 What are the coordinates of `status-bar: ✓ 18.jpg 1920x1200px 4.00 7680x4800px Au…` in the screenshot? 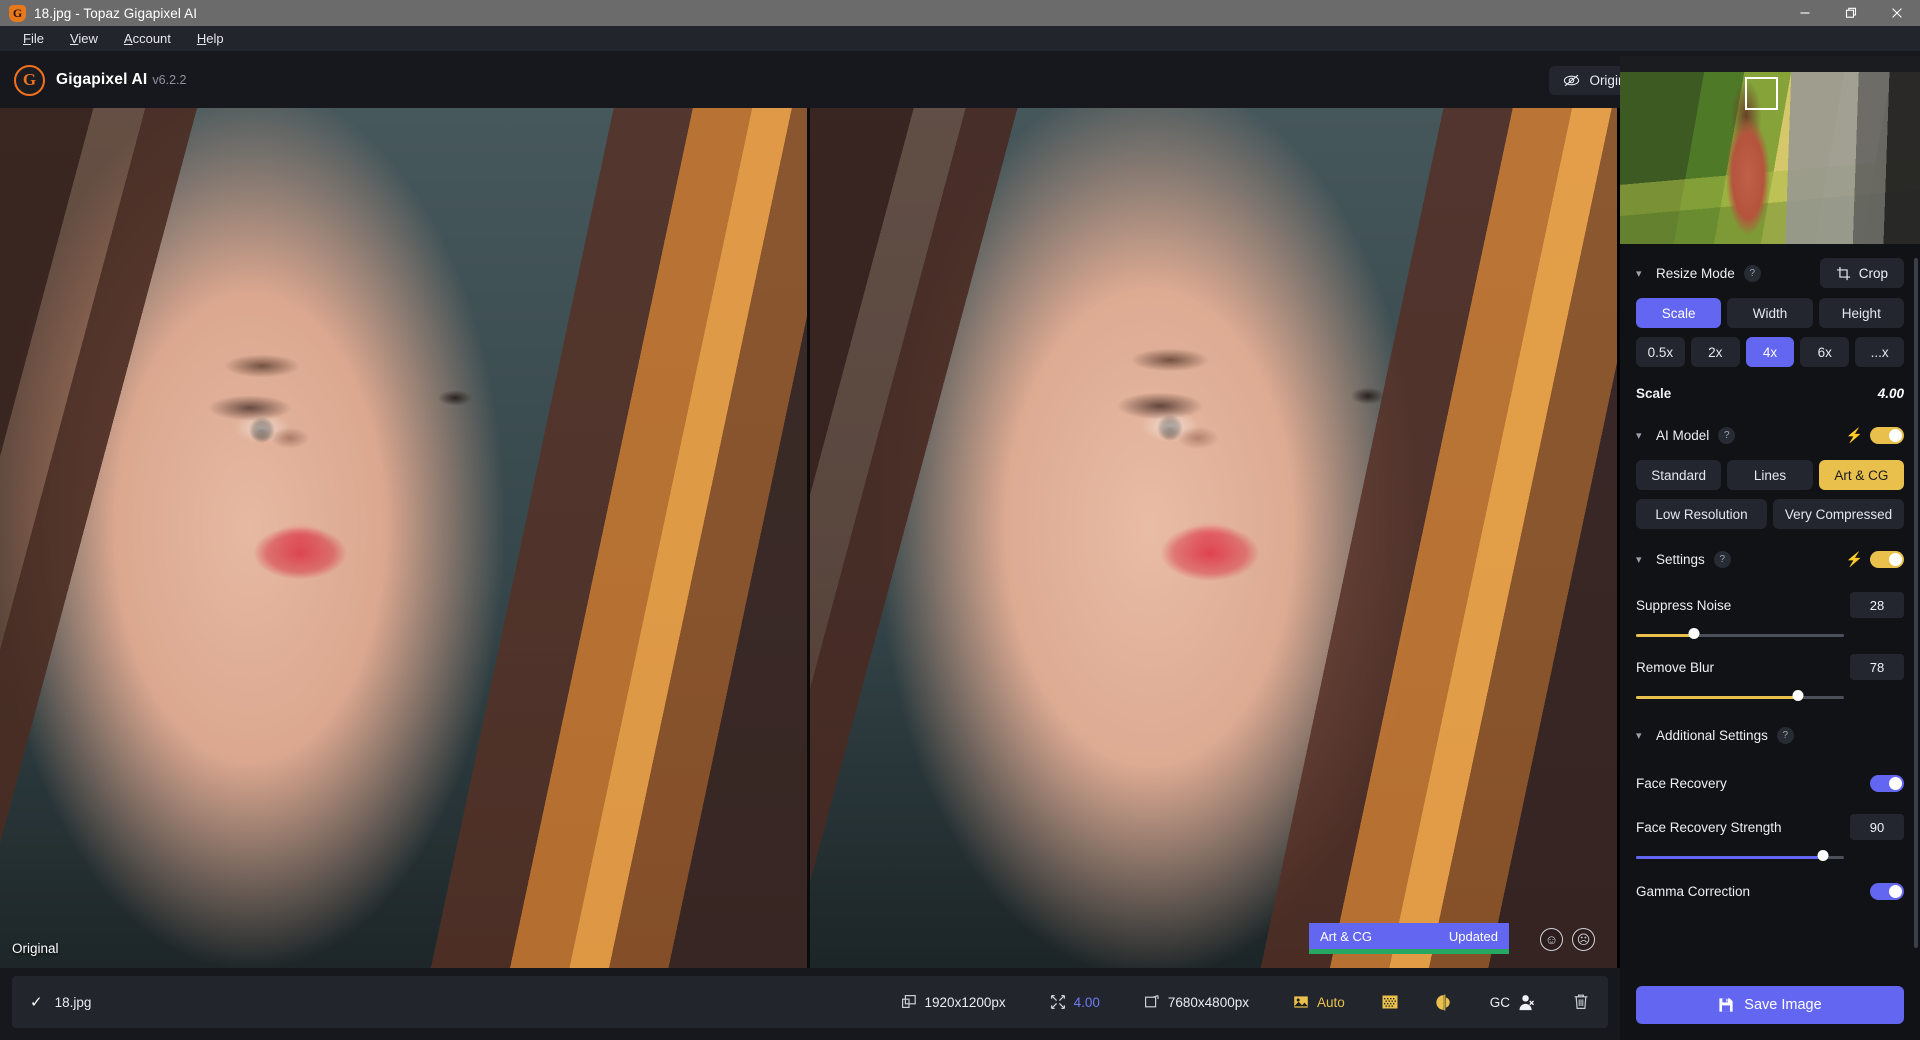 It's located at (810, 1004).